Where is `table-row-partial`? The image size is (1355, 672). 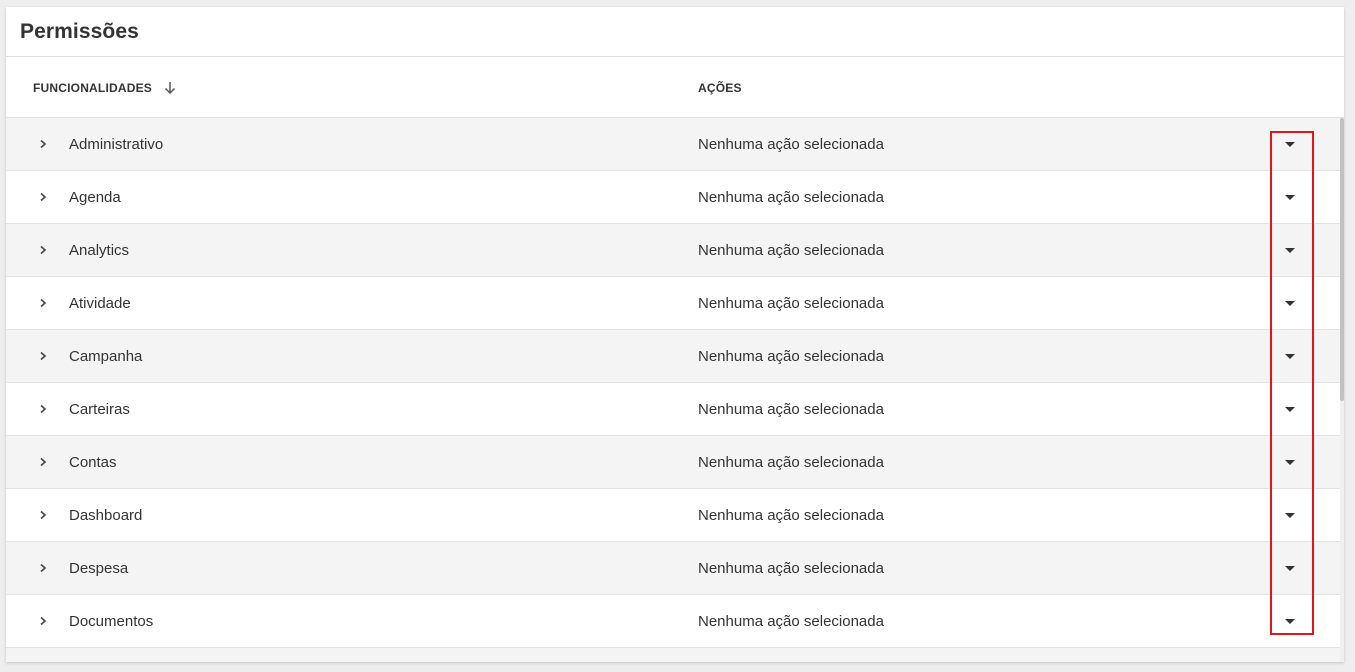
table-row-partial is located at coordinates (673, 655).